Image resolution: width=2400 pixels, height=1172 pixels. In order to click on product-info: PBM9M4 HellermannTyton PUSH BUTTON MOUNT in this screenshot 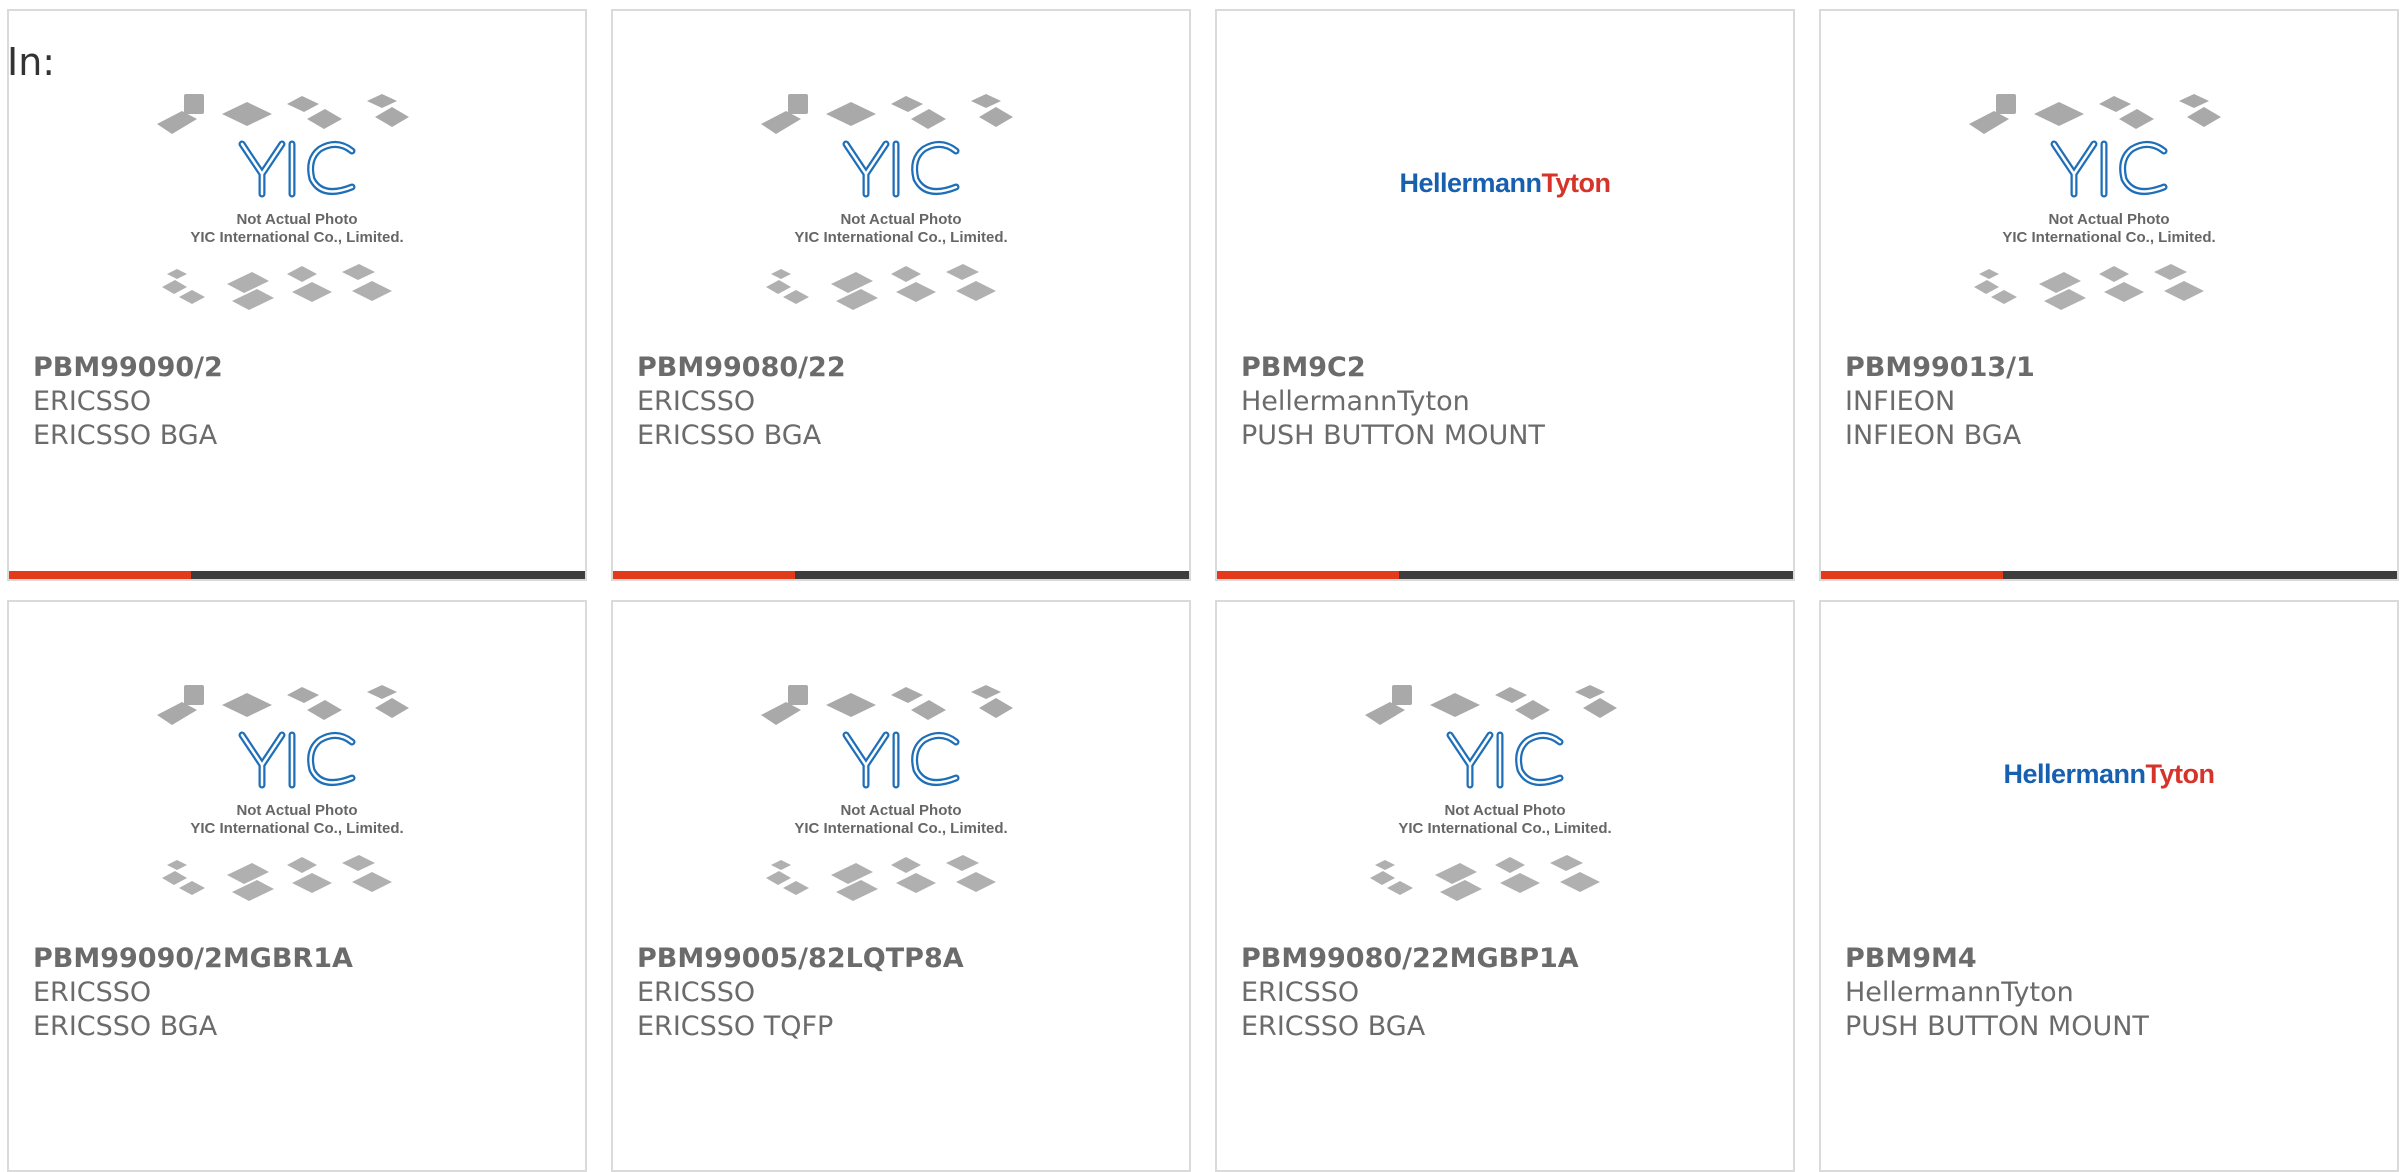, I will do `click(1997, 993)`.